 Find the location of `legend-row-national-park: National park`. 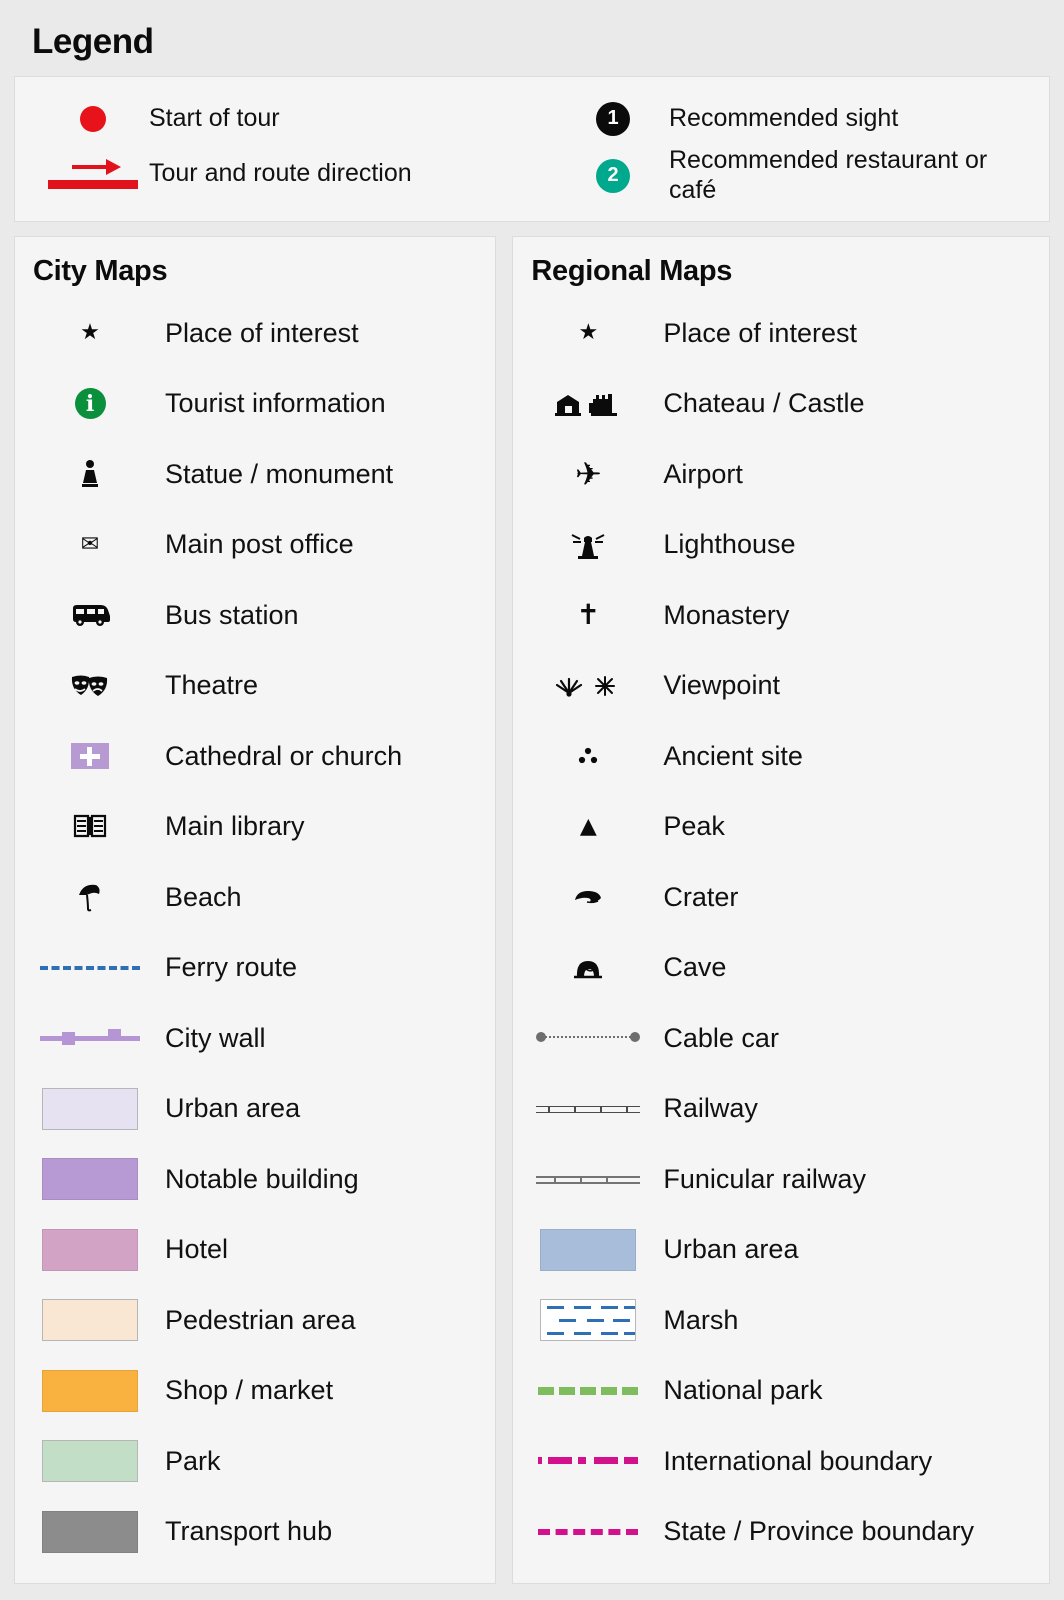

legend-row-national-park: National park is located at coordinates (781, 1391).